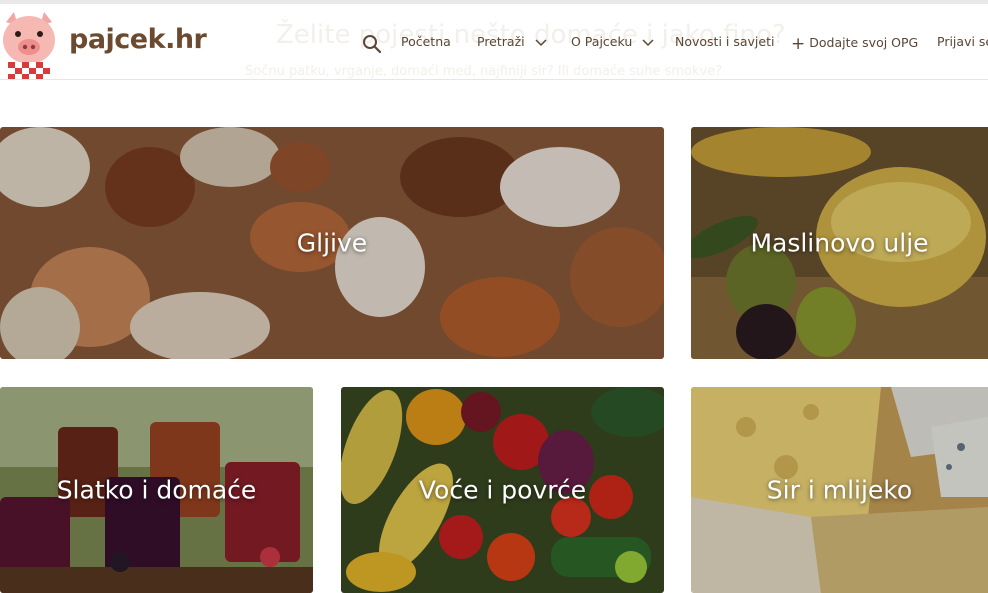 Image resolution: width=988 pixels, height=593 pixels. I want to click on search-icon, so click(372, 44).